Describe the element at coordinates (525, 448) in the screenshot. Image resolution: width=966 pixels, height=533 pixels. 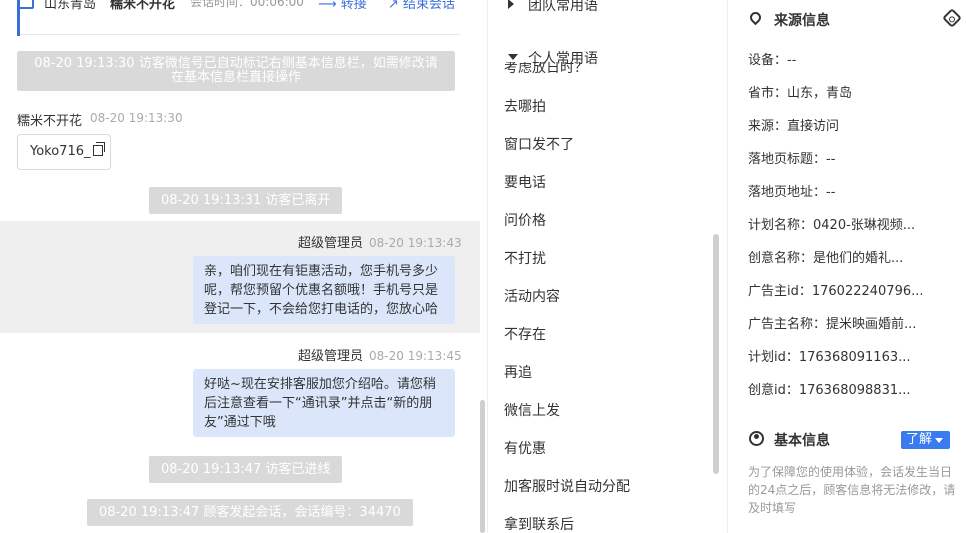
I see `phrase-item: 有优惠` at that location.